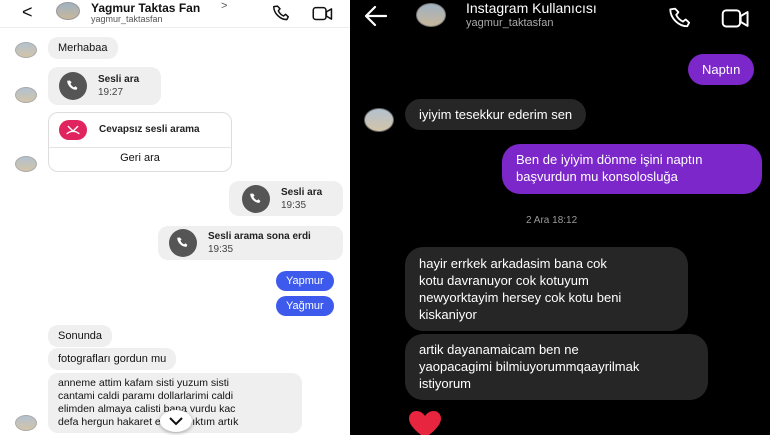 The image size is (770, 435). What do you see at coordinates (305, 281) in the screenshot?
I see `outgoing-message: Yapmur` at bounding box center [305, 281].